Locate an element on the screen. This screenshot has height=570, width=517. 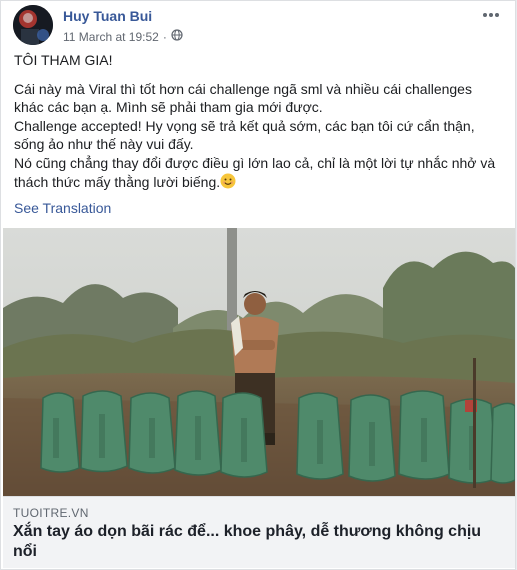
post-meta: 11 March at 19:52 · is located at coordinates (123, 36).